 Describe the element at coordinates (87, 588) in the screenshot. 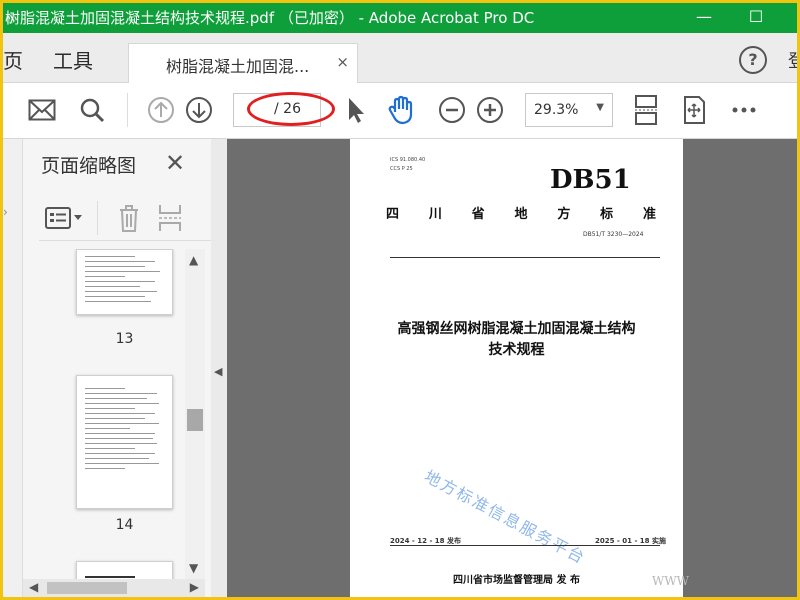

I see `horizontal-scrollbar-thumb` at that location.